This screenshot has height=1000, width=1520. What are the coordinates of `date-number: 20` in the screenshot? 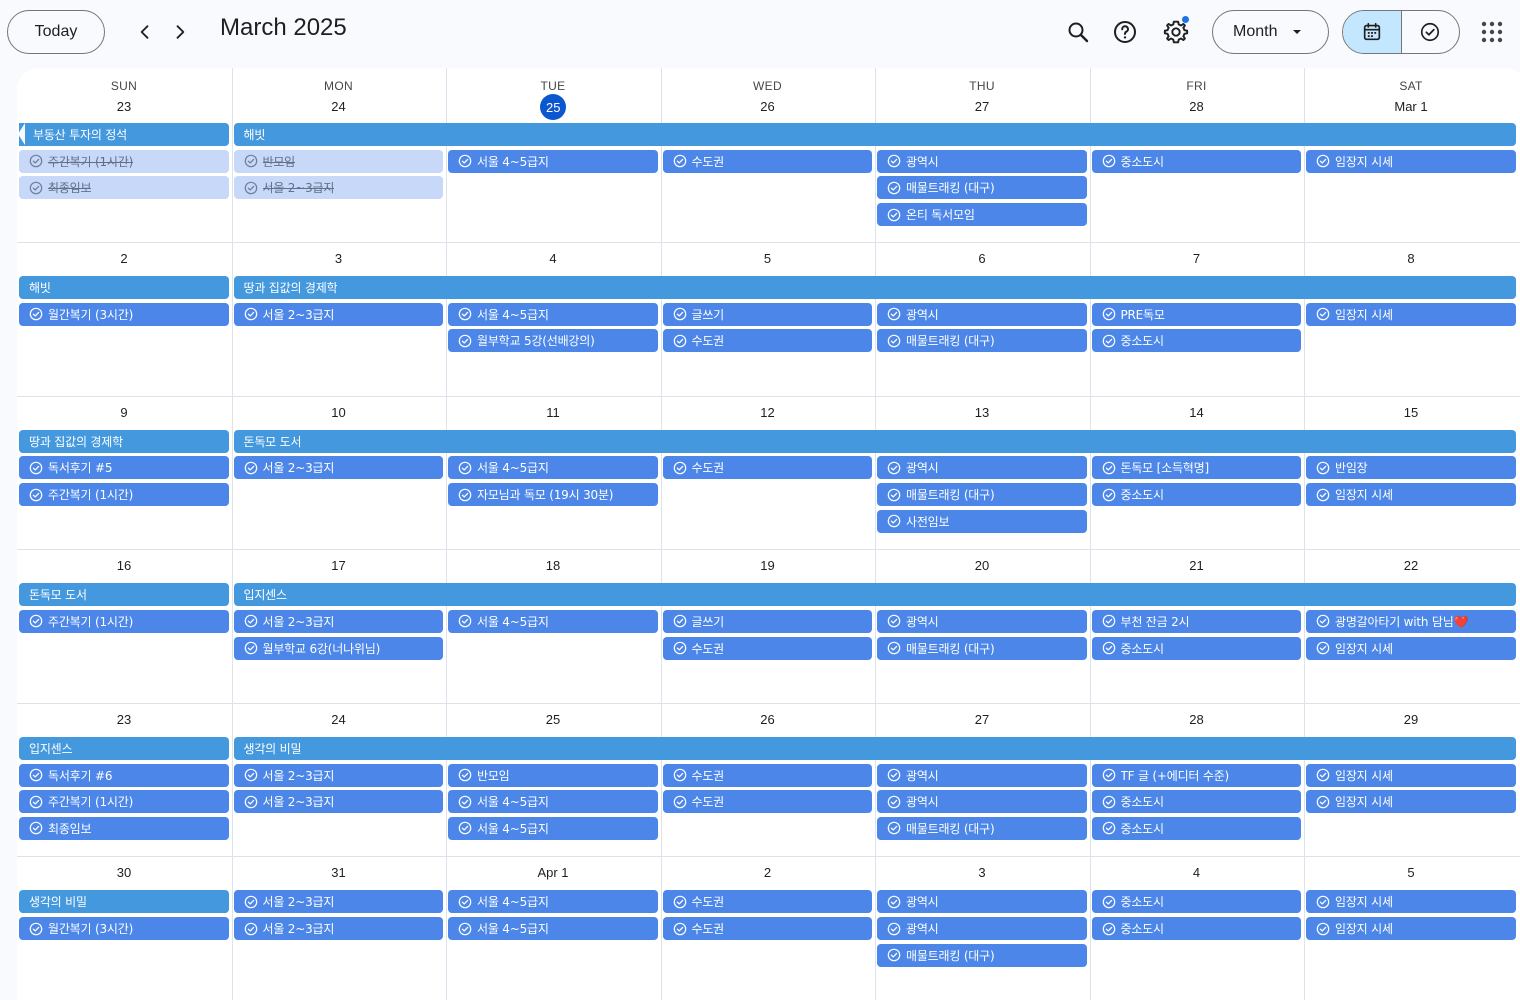 It's located at (982, 566).